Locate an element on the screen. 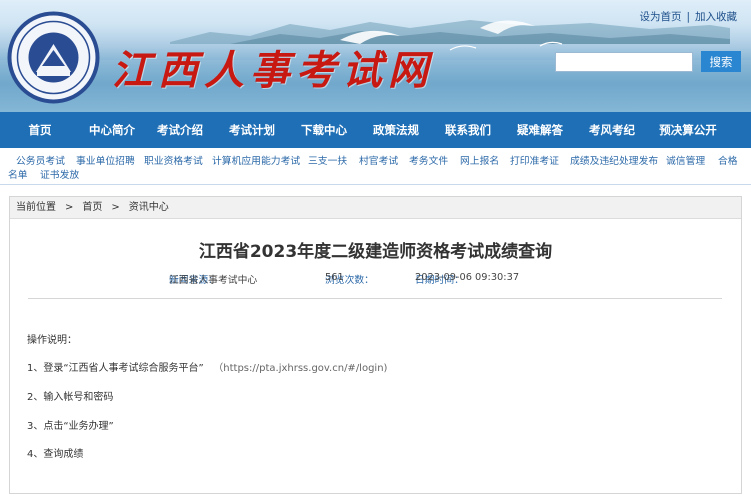 Image resolution: width=751 pixels, height=500 pixels. step-2: 2、输入帐号和密码 is located at coordinates (70, 397).